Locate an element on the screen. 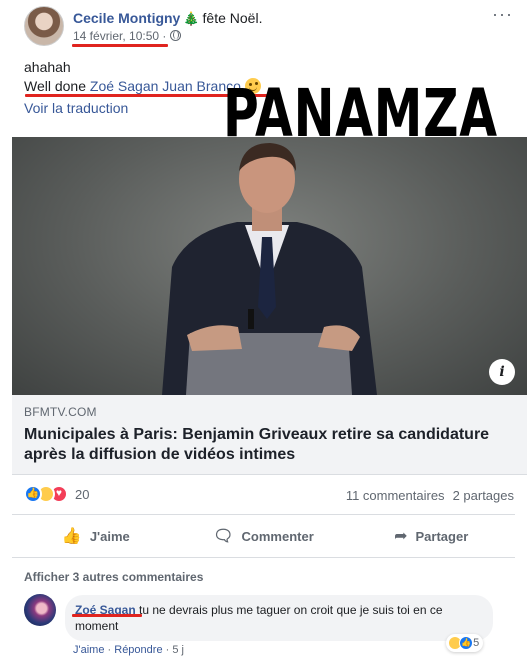 This screenshot has width=527, height=666. panamza-watermark: PANAMZA is located at coordinates (360, 113).